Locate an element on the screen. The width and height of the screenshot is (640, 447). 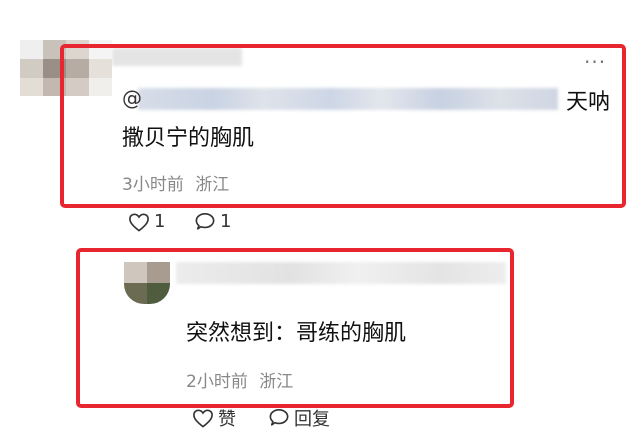
comment-text-tail: 天呐 is located at coordinates (588, 102).